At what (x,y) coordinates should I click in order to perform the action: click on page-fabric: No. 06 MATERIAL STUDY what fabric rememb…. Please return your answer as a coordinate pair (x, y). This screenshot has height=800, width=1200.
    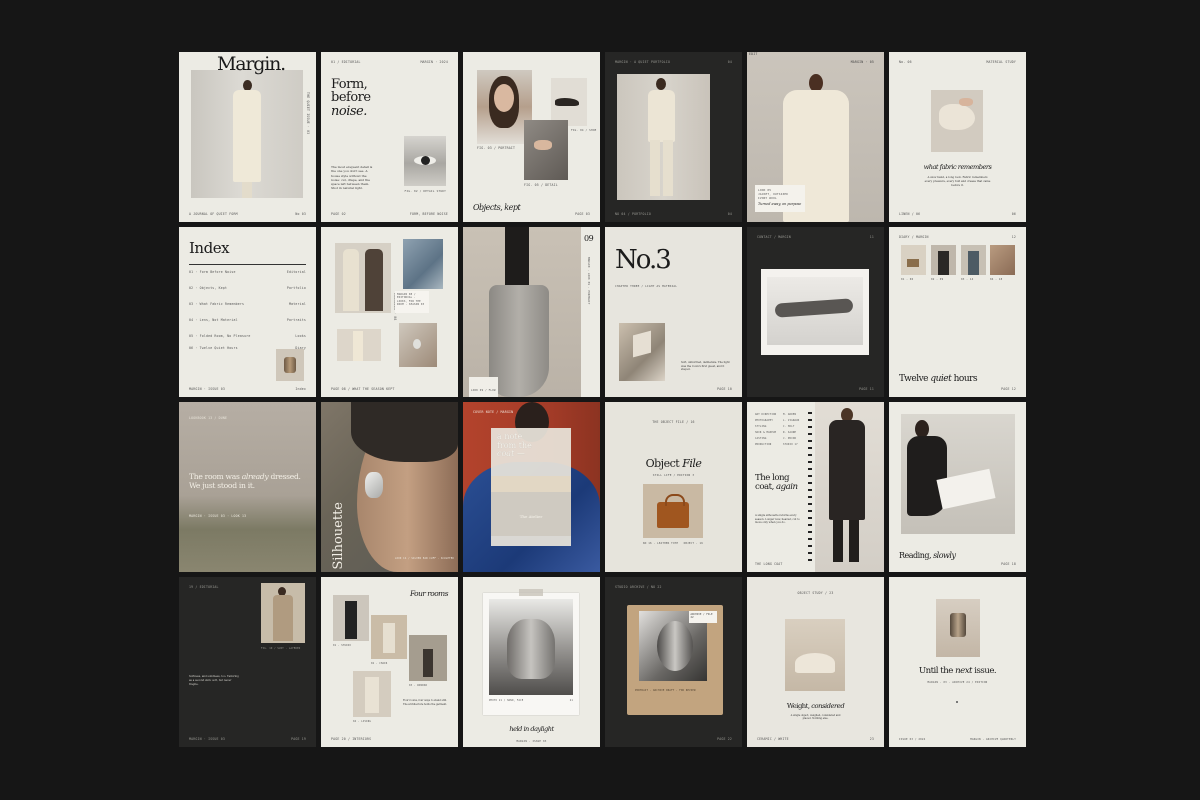
    Looking at the image, I should click on (957, 137).